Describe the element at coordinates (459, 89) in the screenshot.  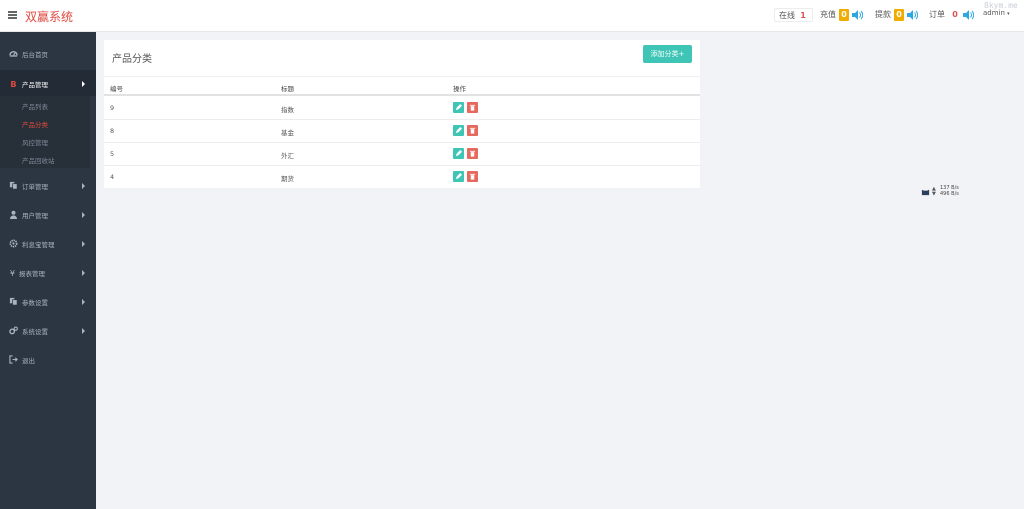
I see `column-header-actions: 操作` at that location.